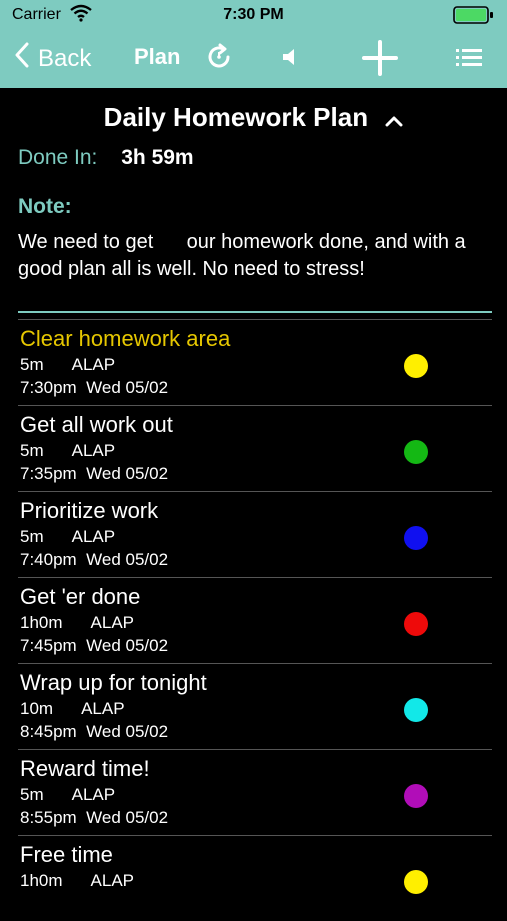 The image size is (507, 921). Describe the element at coordinates (72, 709) in the screenshot. I see `task-meta: 10m ALAP` at that location.